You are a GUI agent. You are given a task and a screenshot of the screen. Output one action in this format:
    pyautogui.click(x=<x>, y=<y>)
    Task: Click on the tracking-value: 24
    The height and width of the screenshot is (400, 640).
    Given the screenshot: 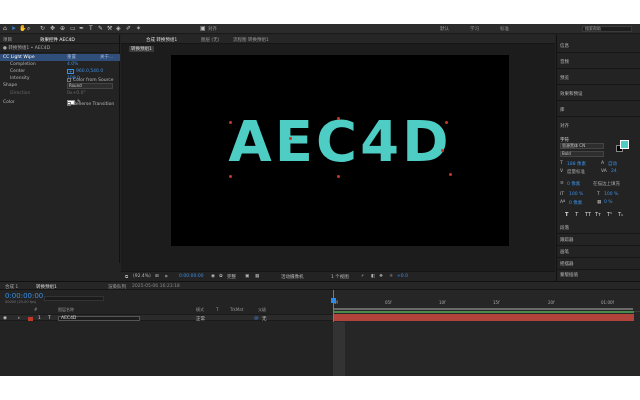 What is the action you would take?
    pyautogui.click(x=614, y=171)
    